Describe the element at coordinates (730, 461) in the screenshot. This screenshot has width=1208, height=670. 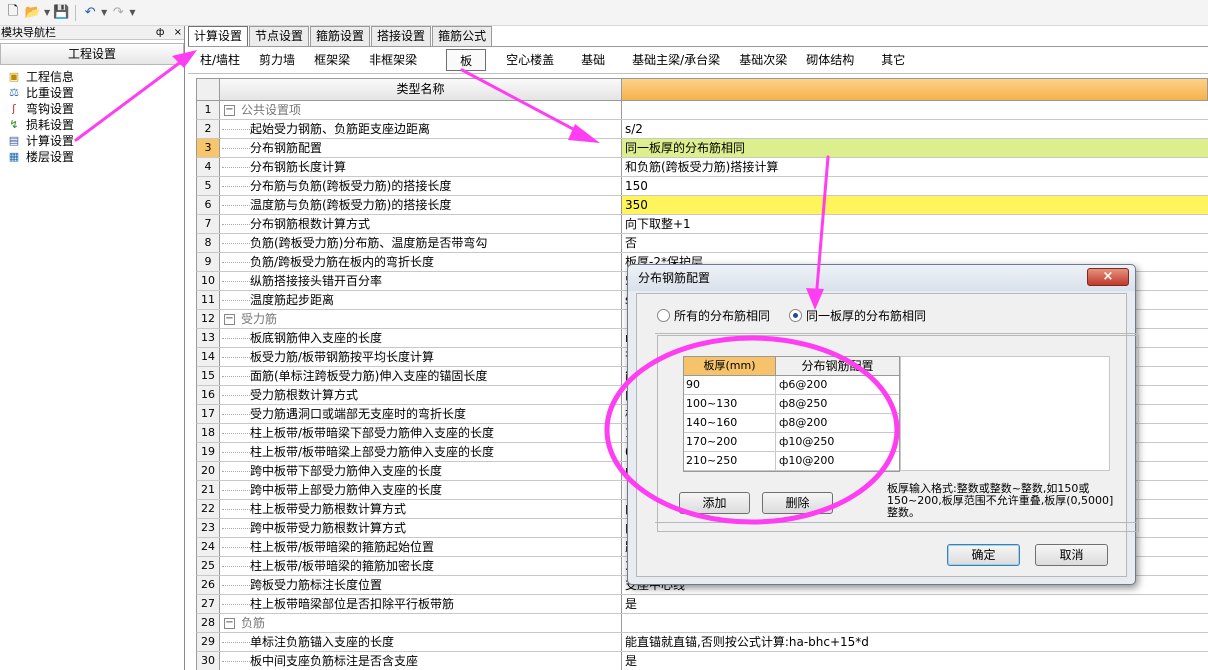
I see `thickness-cell: 210~250` at that location.